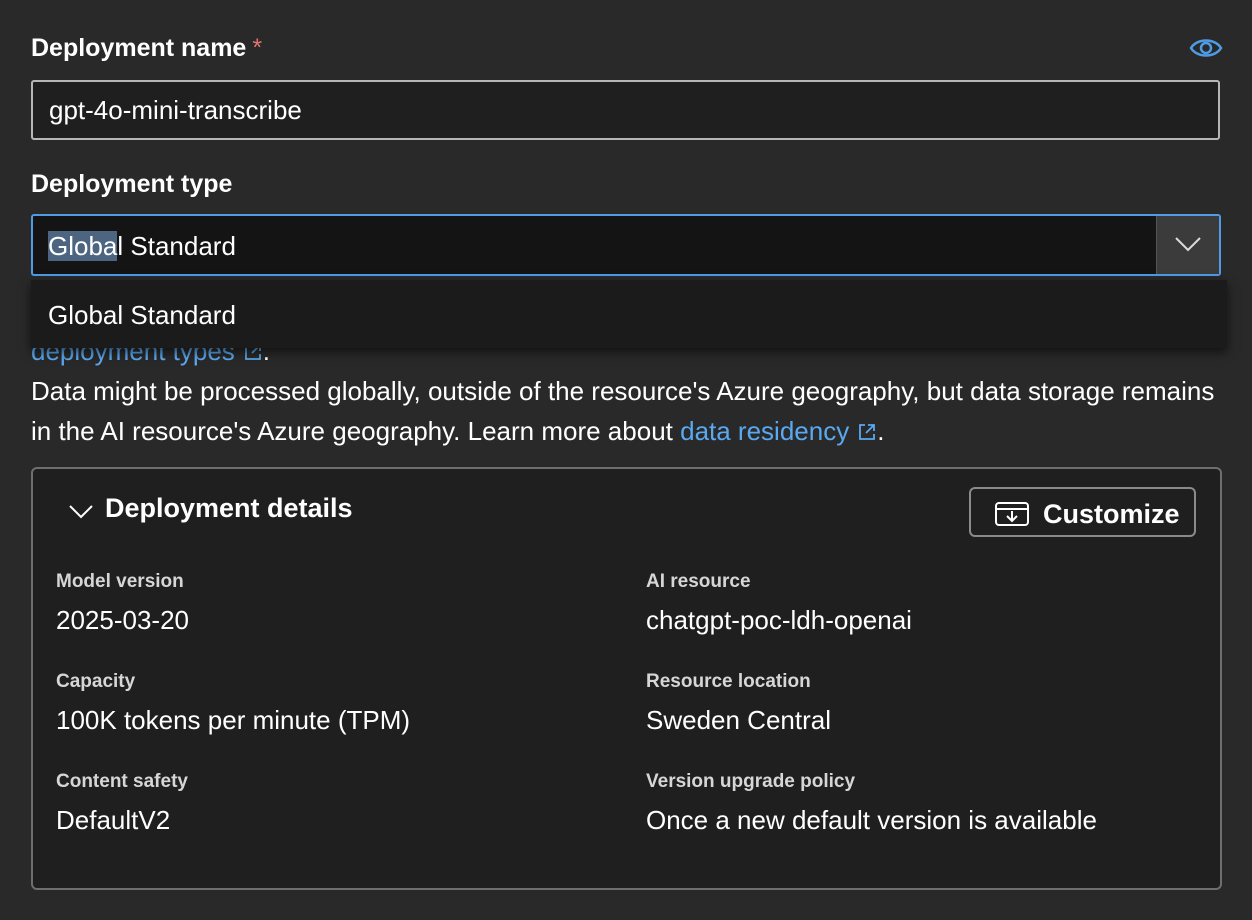 The image size is (1252, 920). I want to click on detail-label: Version upgrade policy, so click(751, 781).